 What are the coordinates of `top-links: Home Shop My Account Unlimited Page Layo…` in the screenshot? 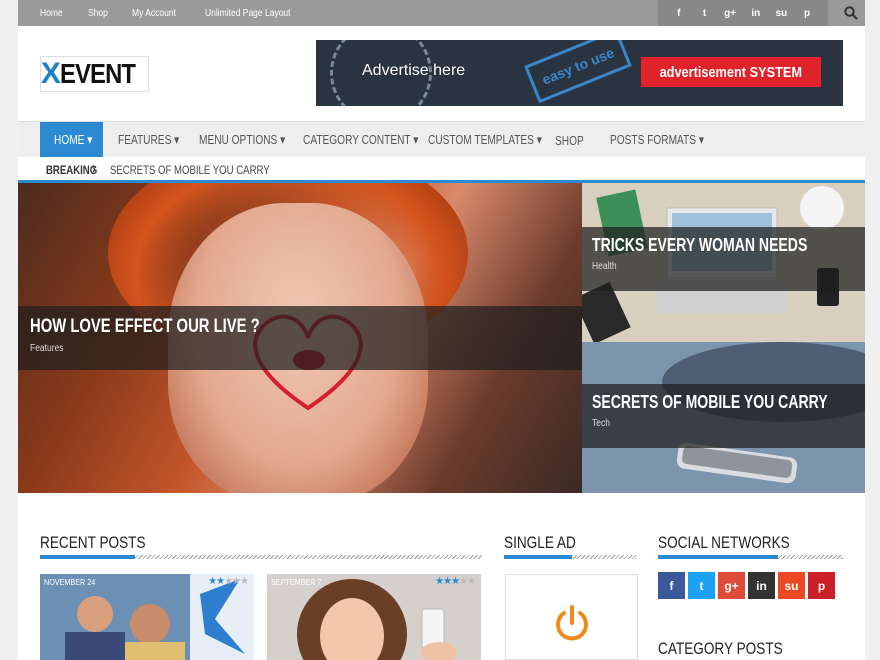 It's located at (183, 13).